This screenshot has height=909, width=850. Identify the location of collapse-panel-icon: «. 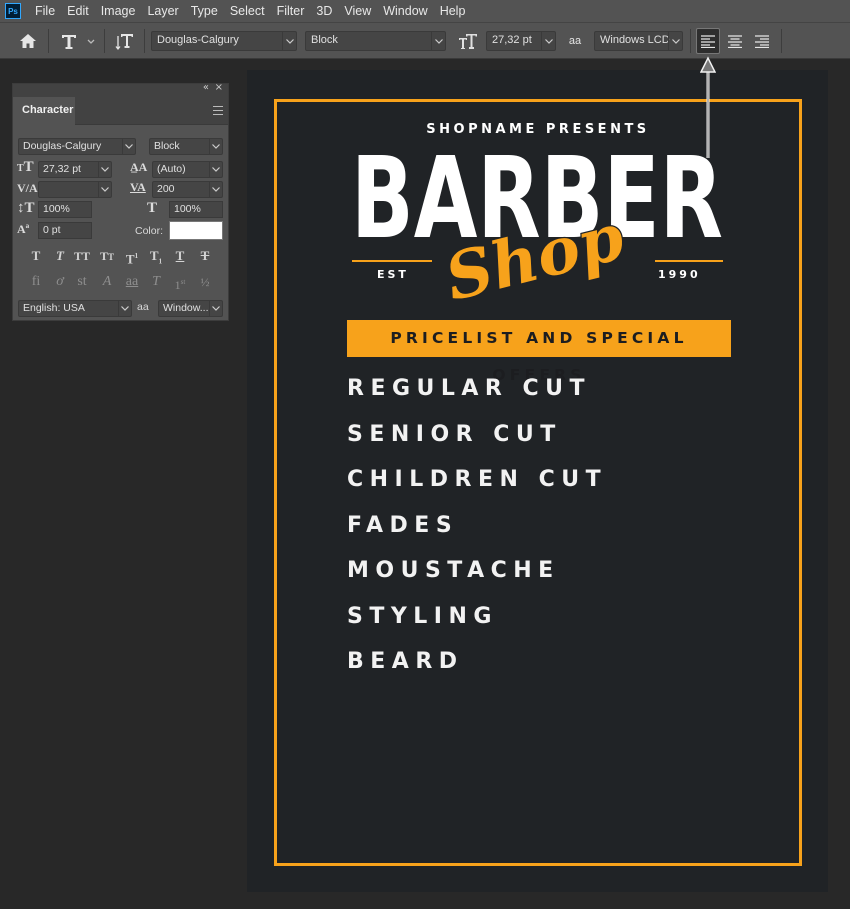
(206, 87).